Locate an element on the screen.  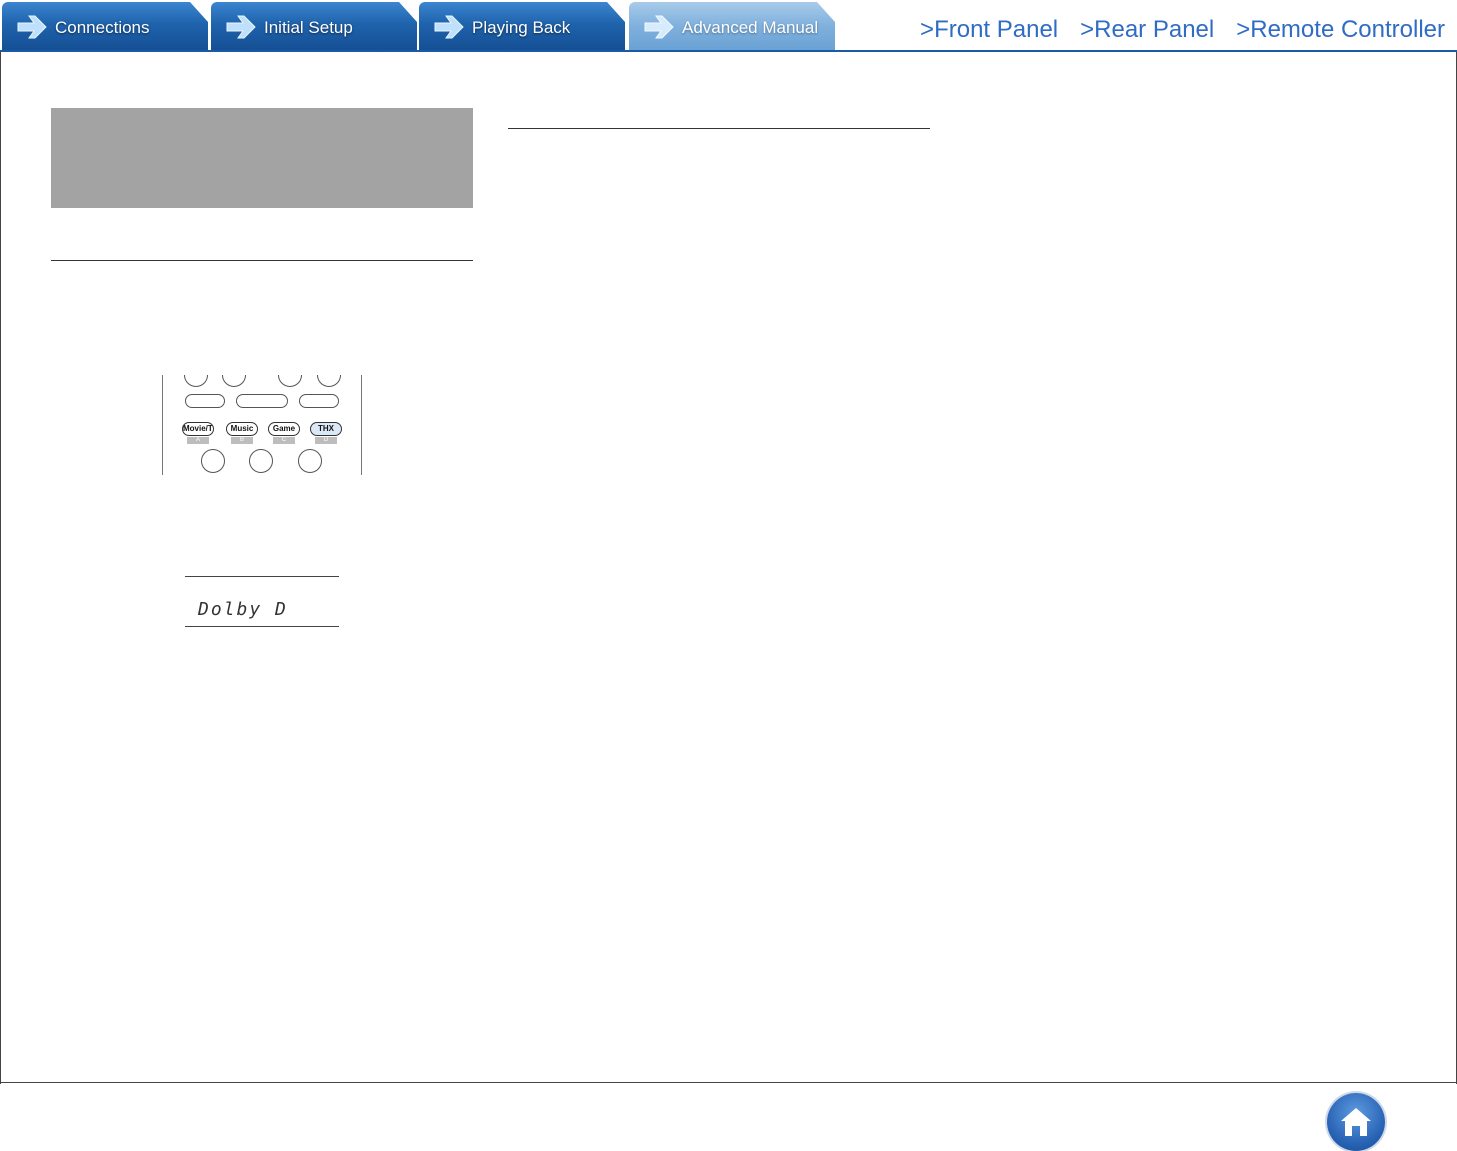
tab-label: Advanced Manual is located at coordinates (750, 27).